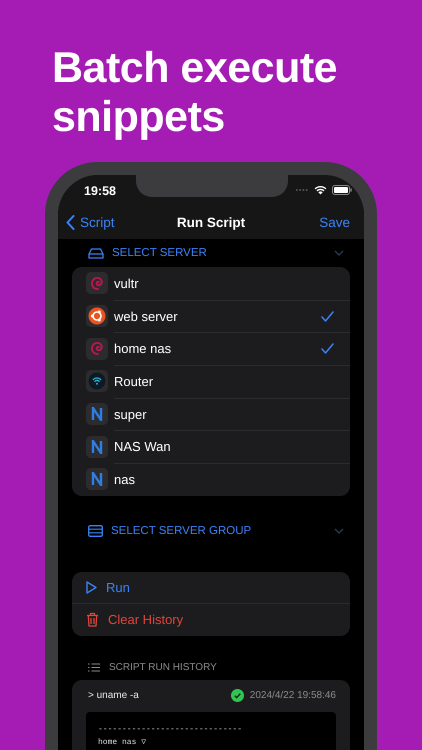 The width and height of the screenshot is (422, 750). Describe the element at coordinates (171, 729) in the screenshot. I see `output-line: ------------------------------` at that location.